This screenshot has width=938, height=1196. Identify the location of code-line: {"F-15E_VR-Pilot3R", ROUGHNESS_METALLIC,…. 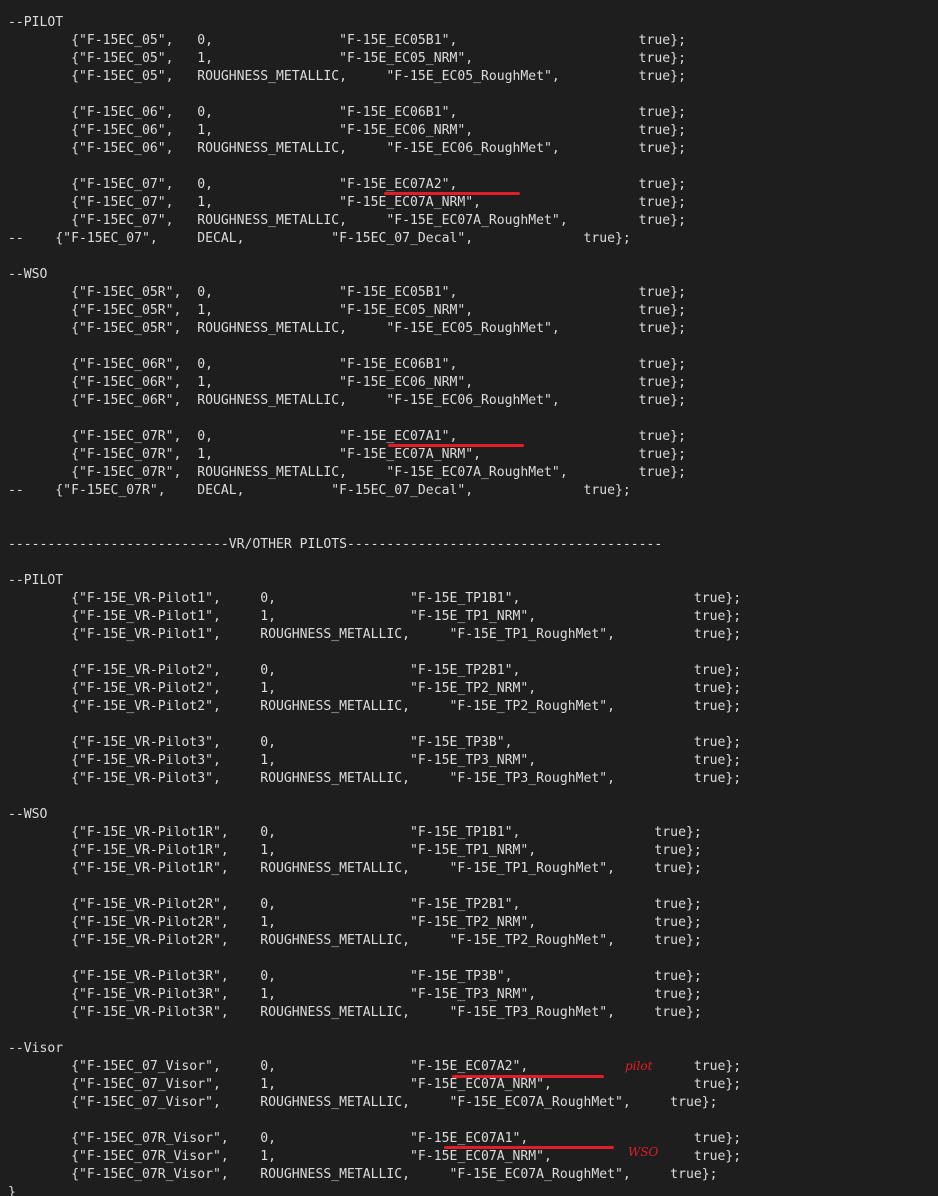
(355, 1012).